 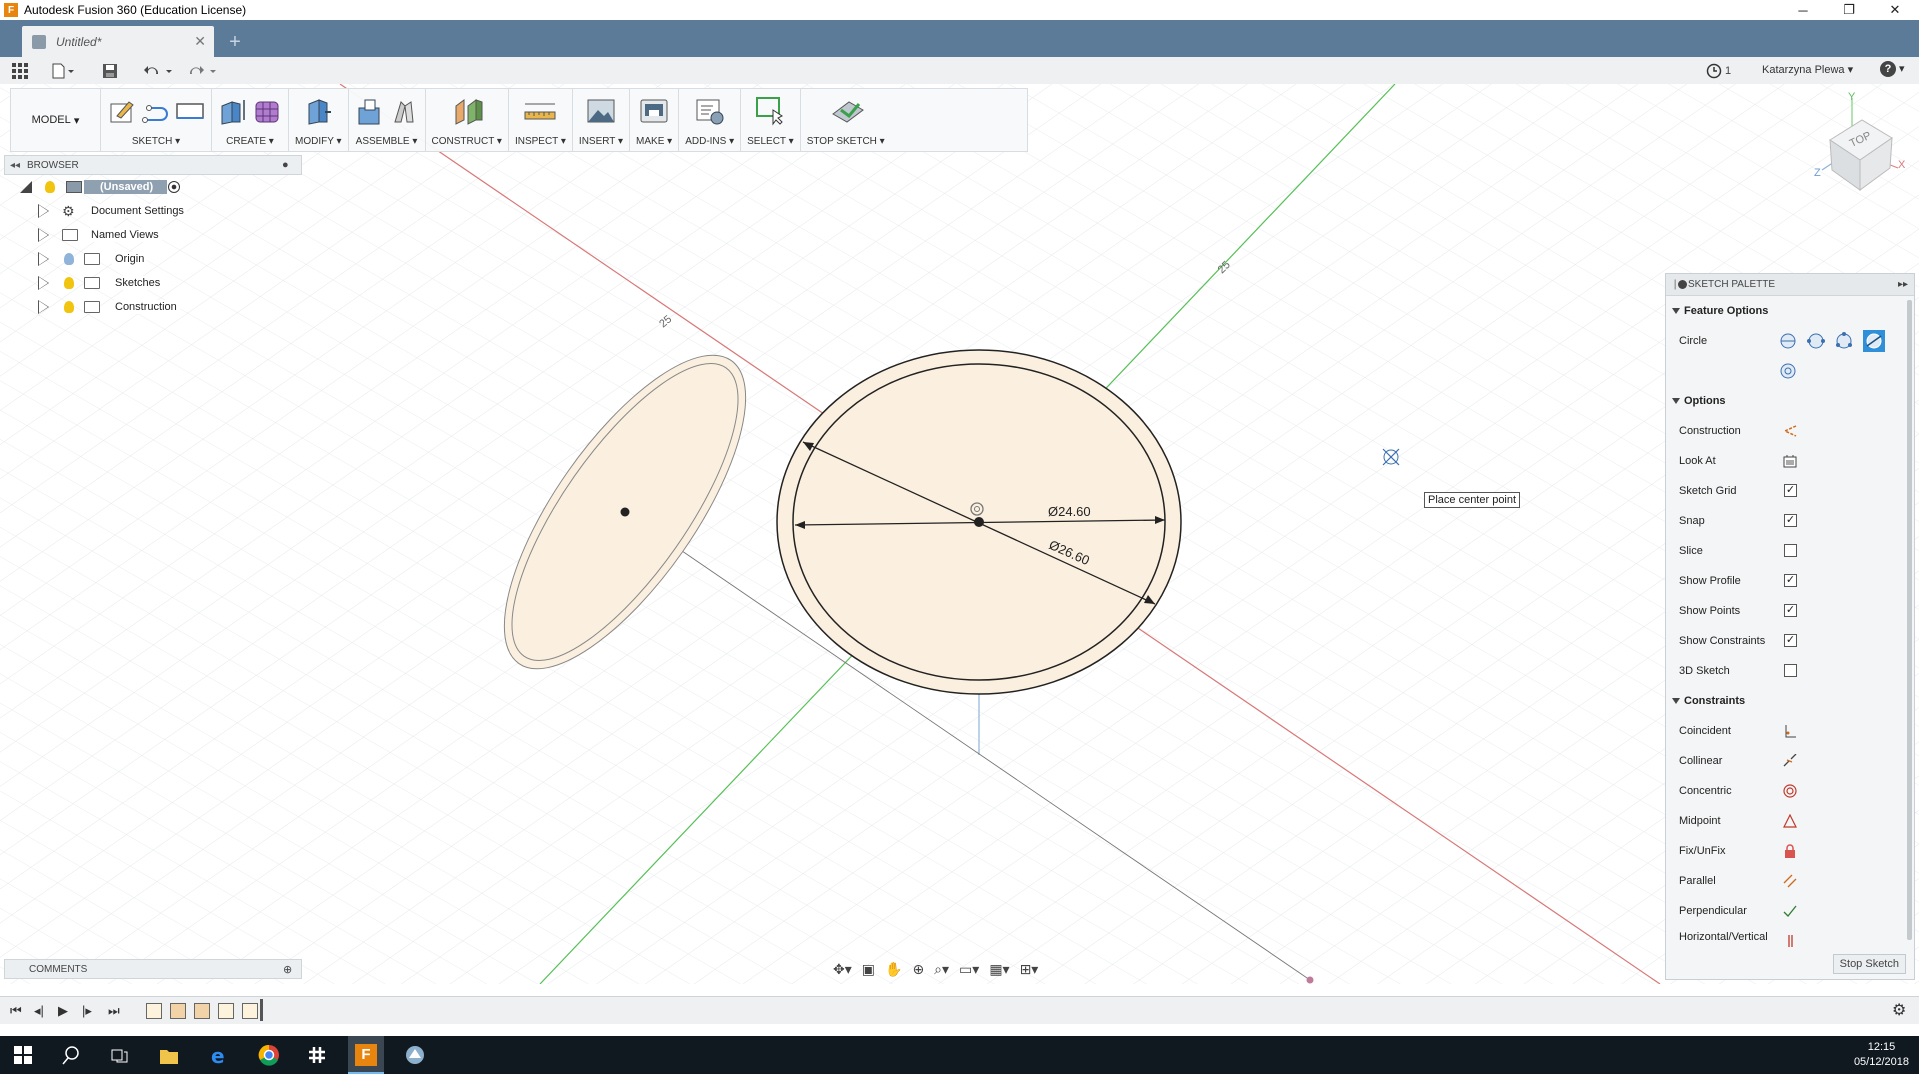 I want to click on options-section: Options, so click(x=1790, y=401).